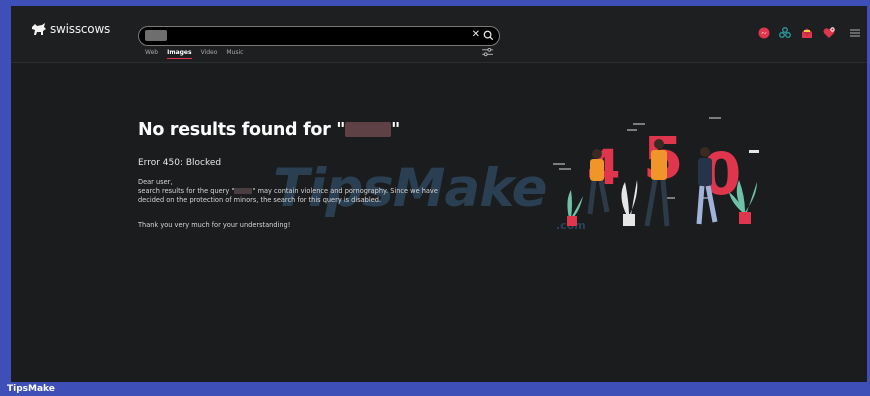  I want to click on footer-brand: TipsMake, so click(31, 389).